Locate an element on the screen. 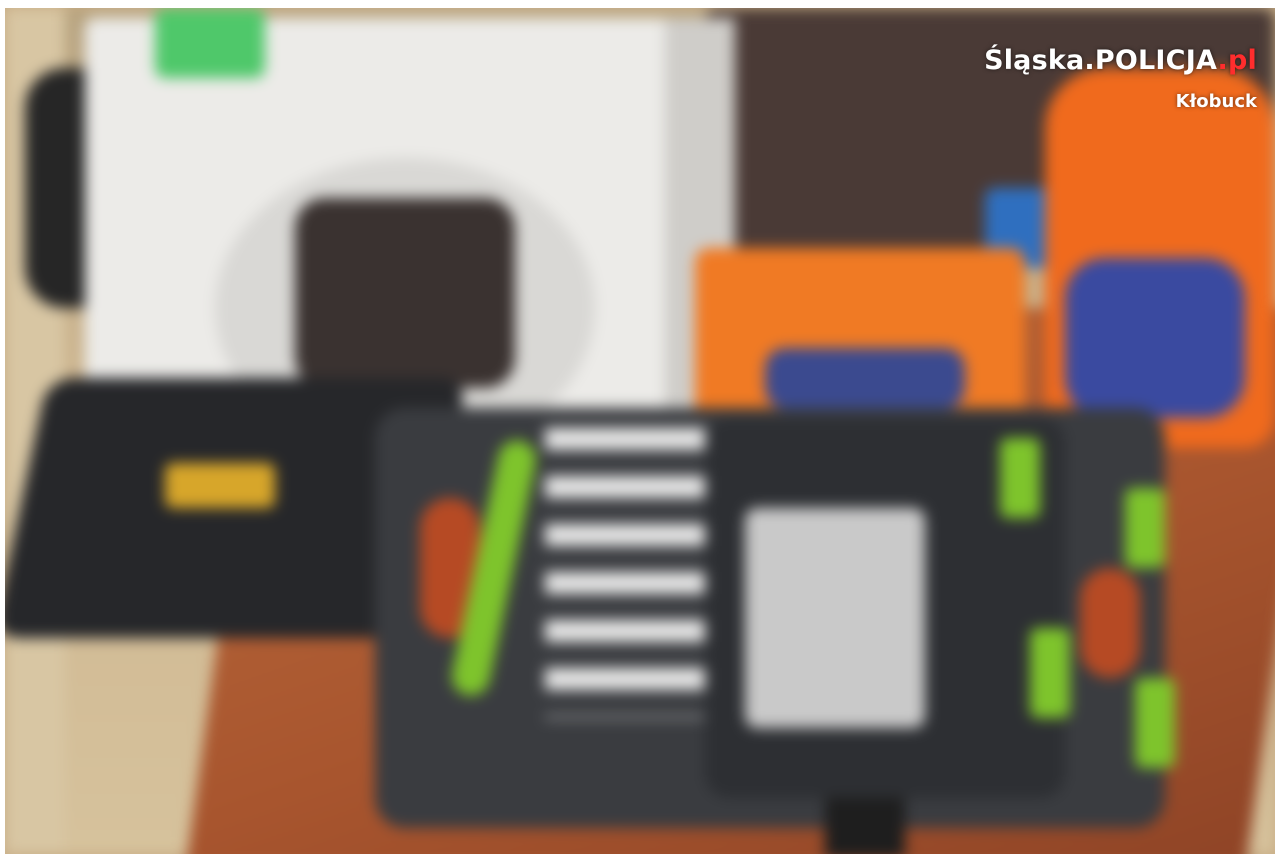 The image size is (1279, 858). watermark-brand-main: Śląska.POLICJA is located at coordinates (1101, 60).